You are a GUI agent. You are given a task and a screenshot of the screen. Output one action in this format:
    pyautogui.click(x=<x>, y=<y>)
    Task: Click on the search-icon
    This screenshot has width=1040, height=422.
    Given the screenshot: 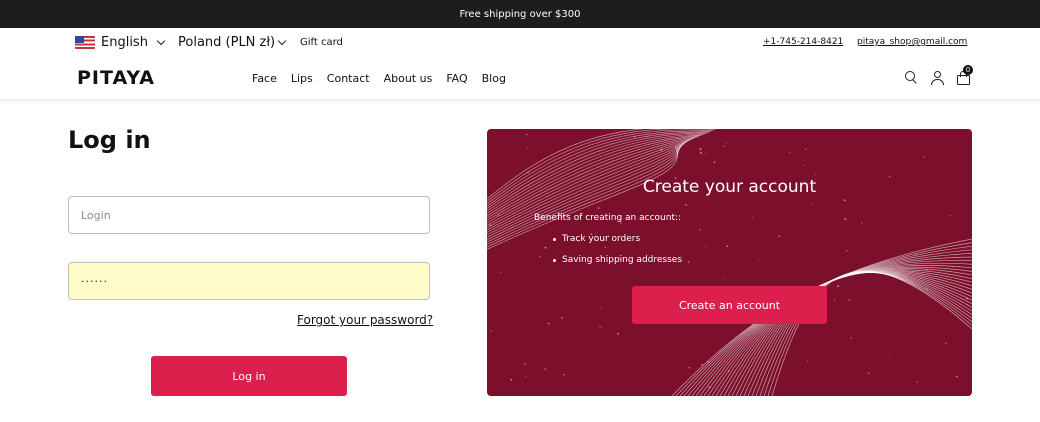 What is the action you would take?
    pyautogui.click(x=911, y=77)
    